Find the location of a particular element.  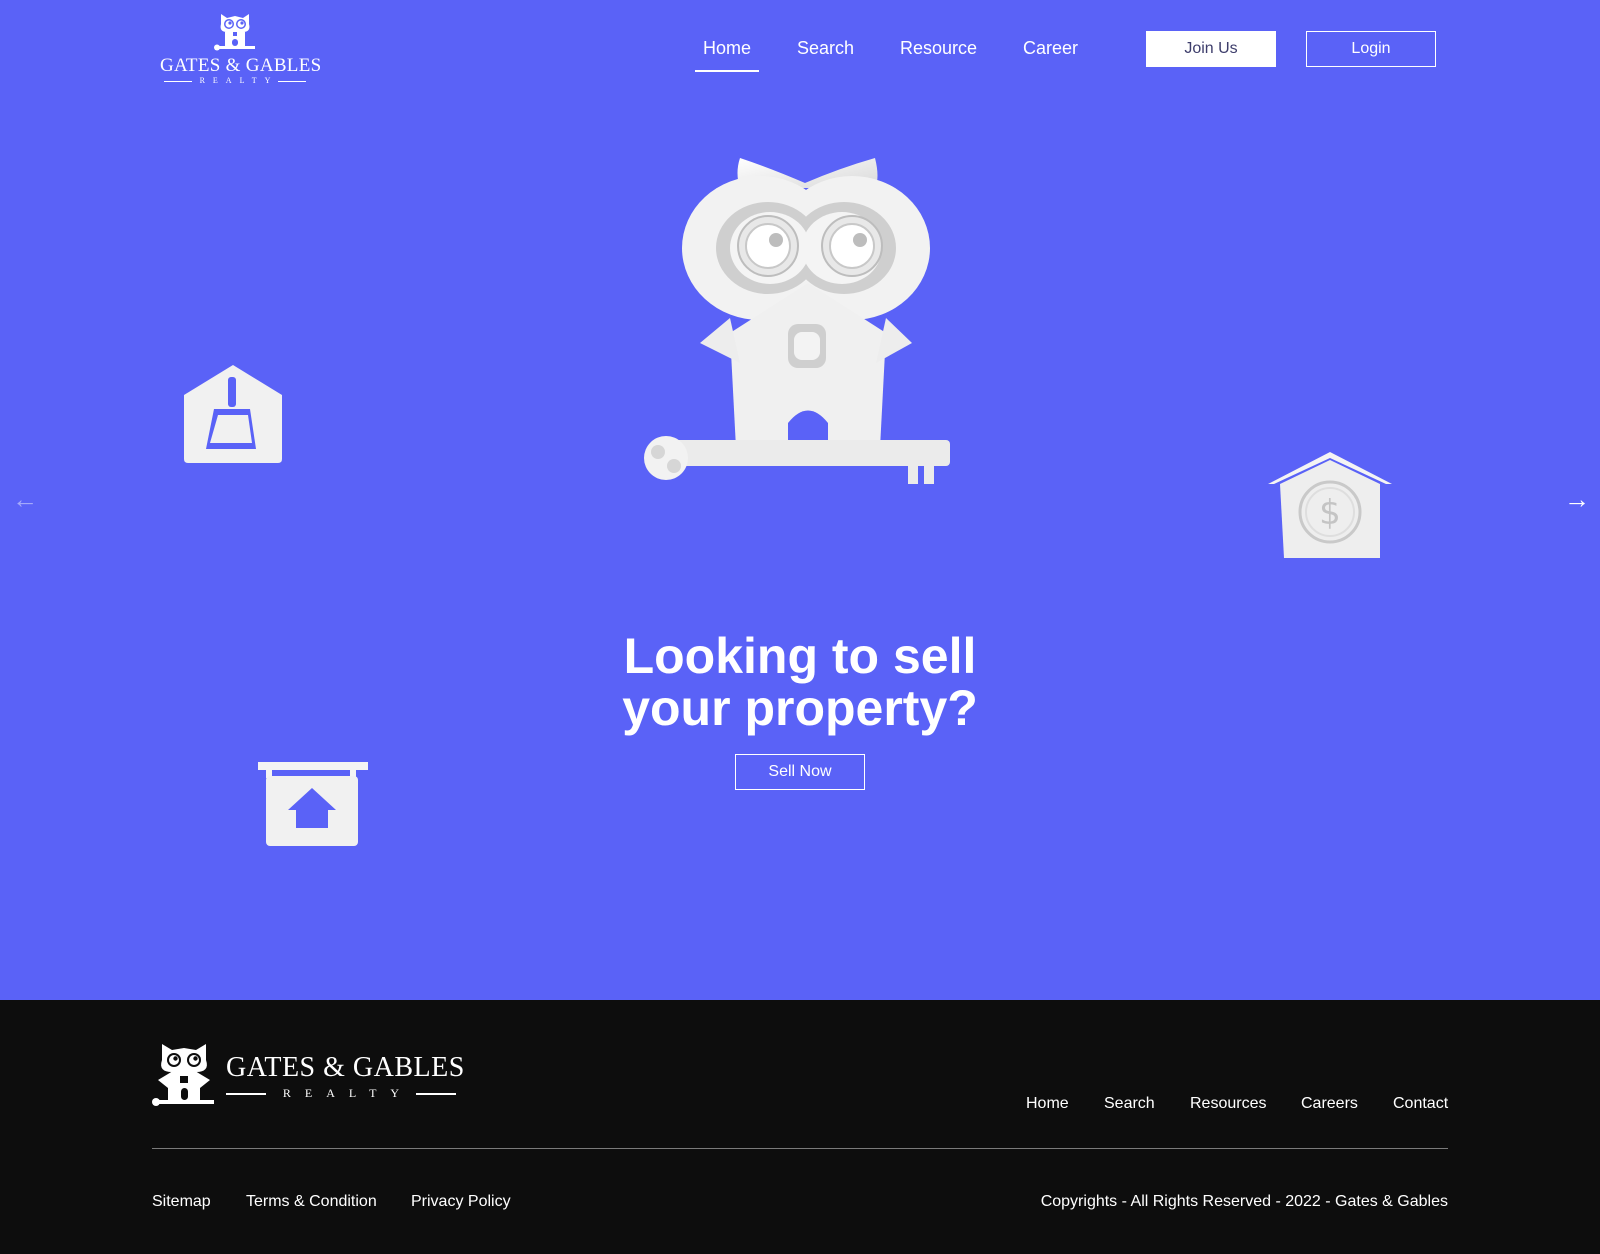

footer-nav-careers: Careers is located at coordinates (1329, 1104).